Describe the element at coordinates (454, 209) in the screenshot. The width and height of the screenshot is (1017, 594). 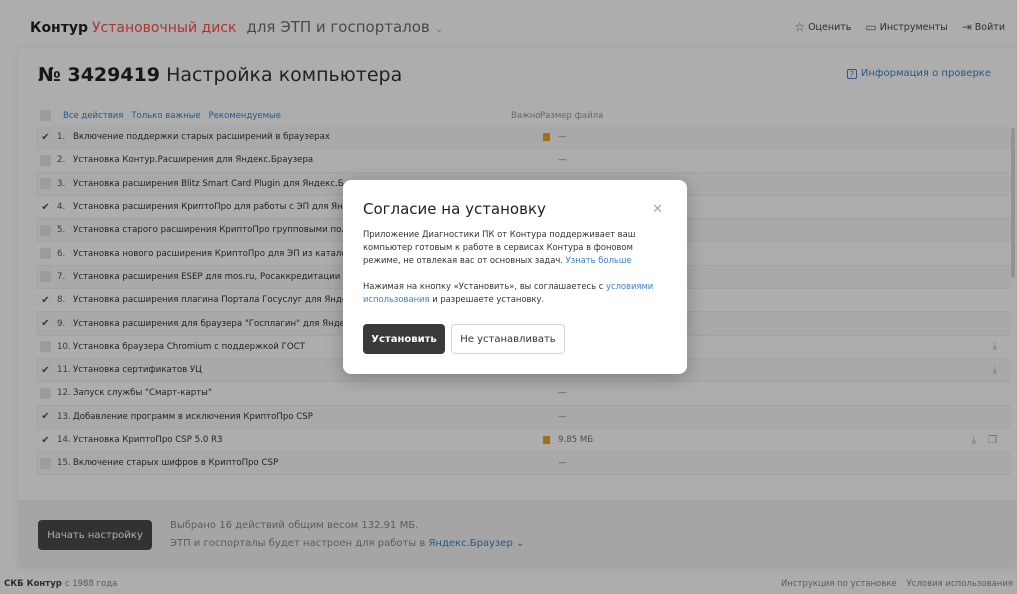
I see `dialog-title: Согласие на установку` at that location.